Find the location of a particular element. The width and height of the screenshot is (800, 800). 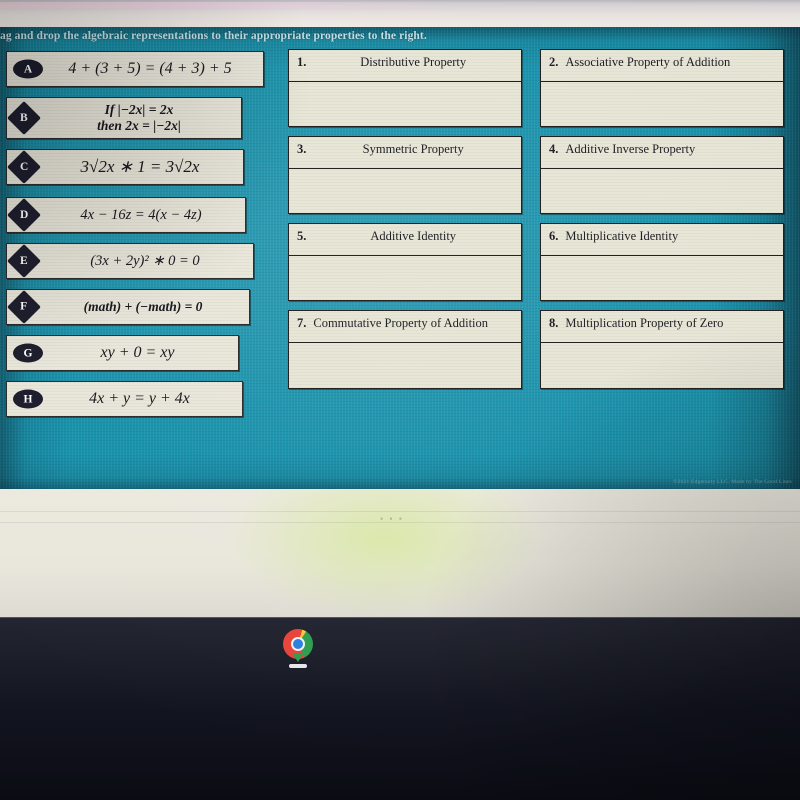

property-number-3: 3. is located at coordinates (302, 149).